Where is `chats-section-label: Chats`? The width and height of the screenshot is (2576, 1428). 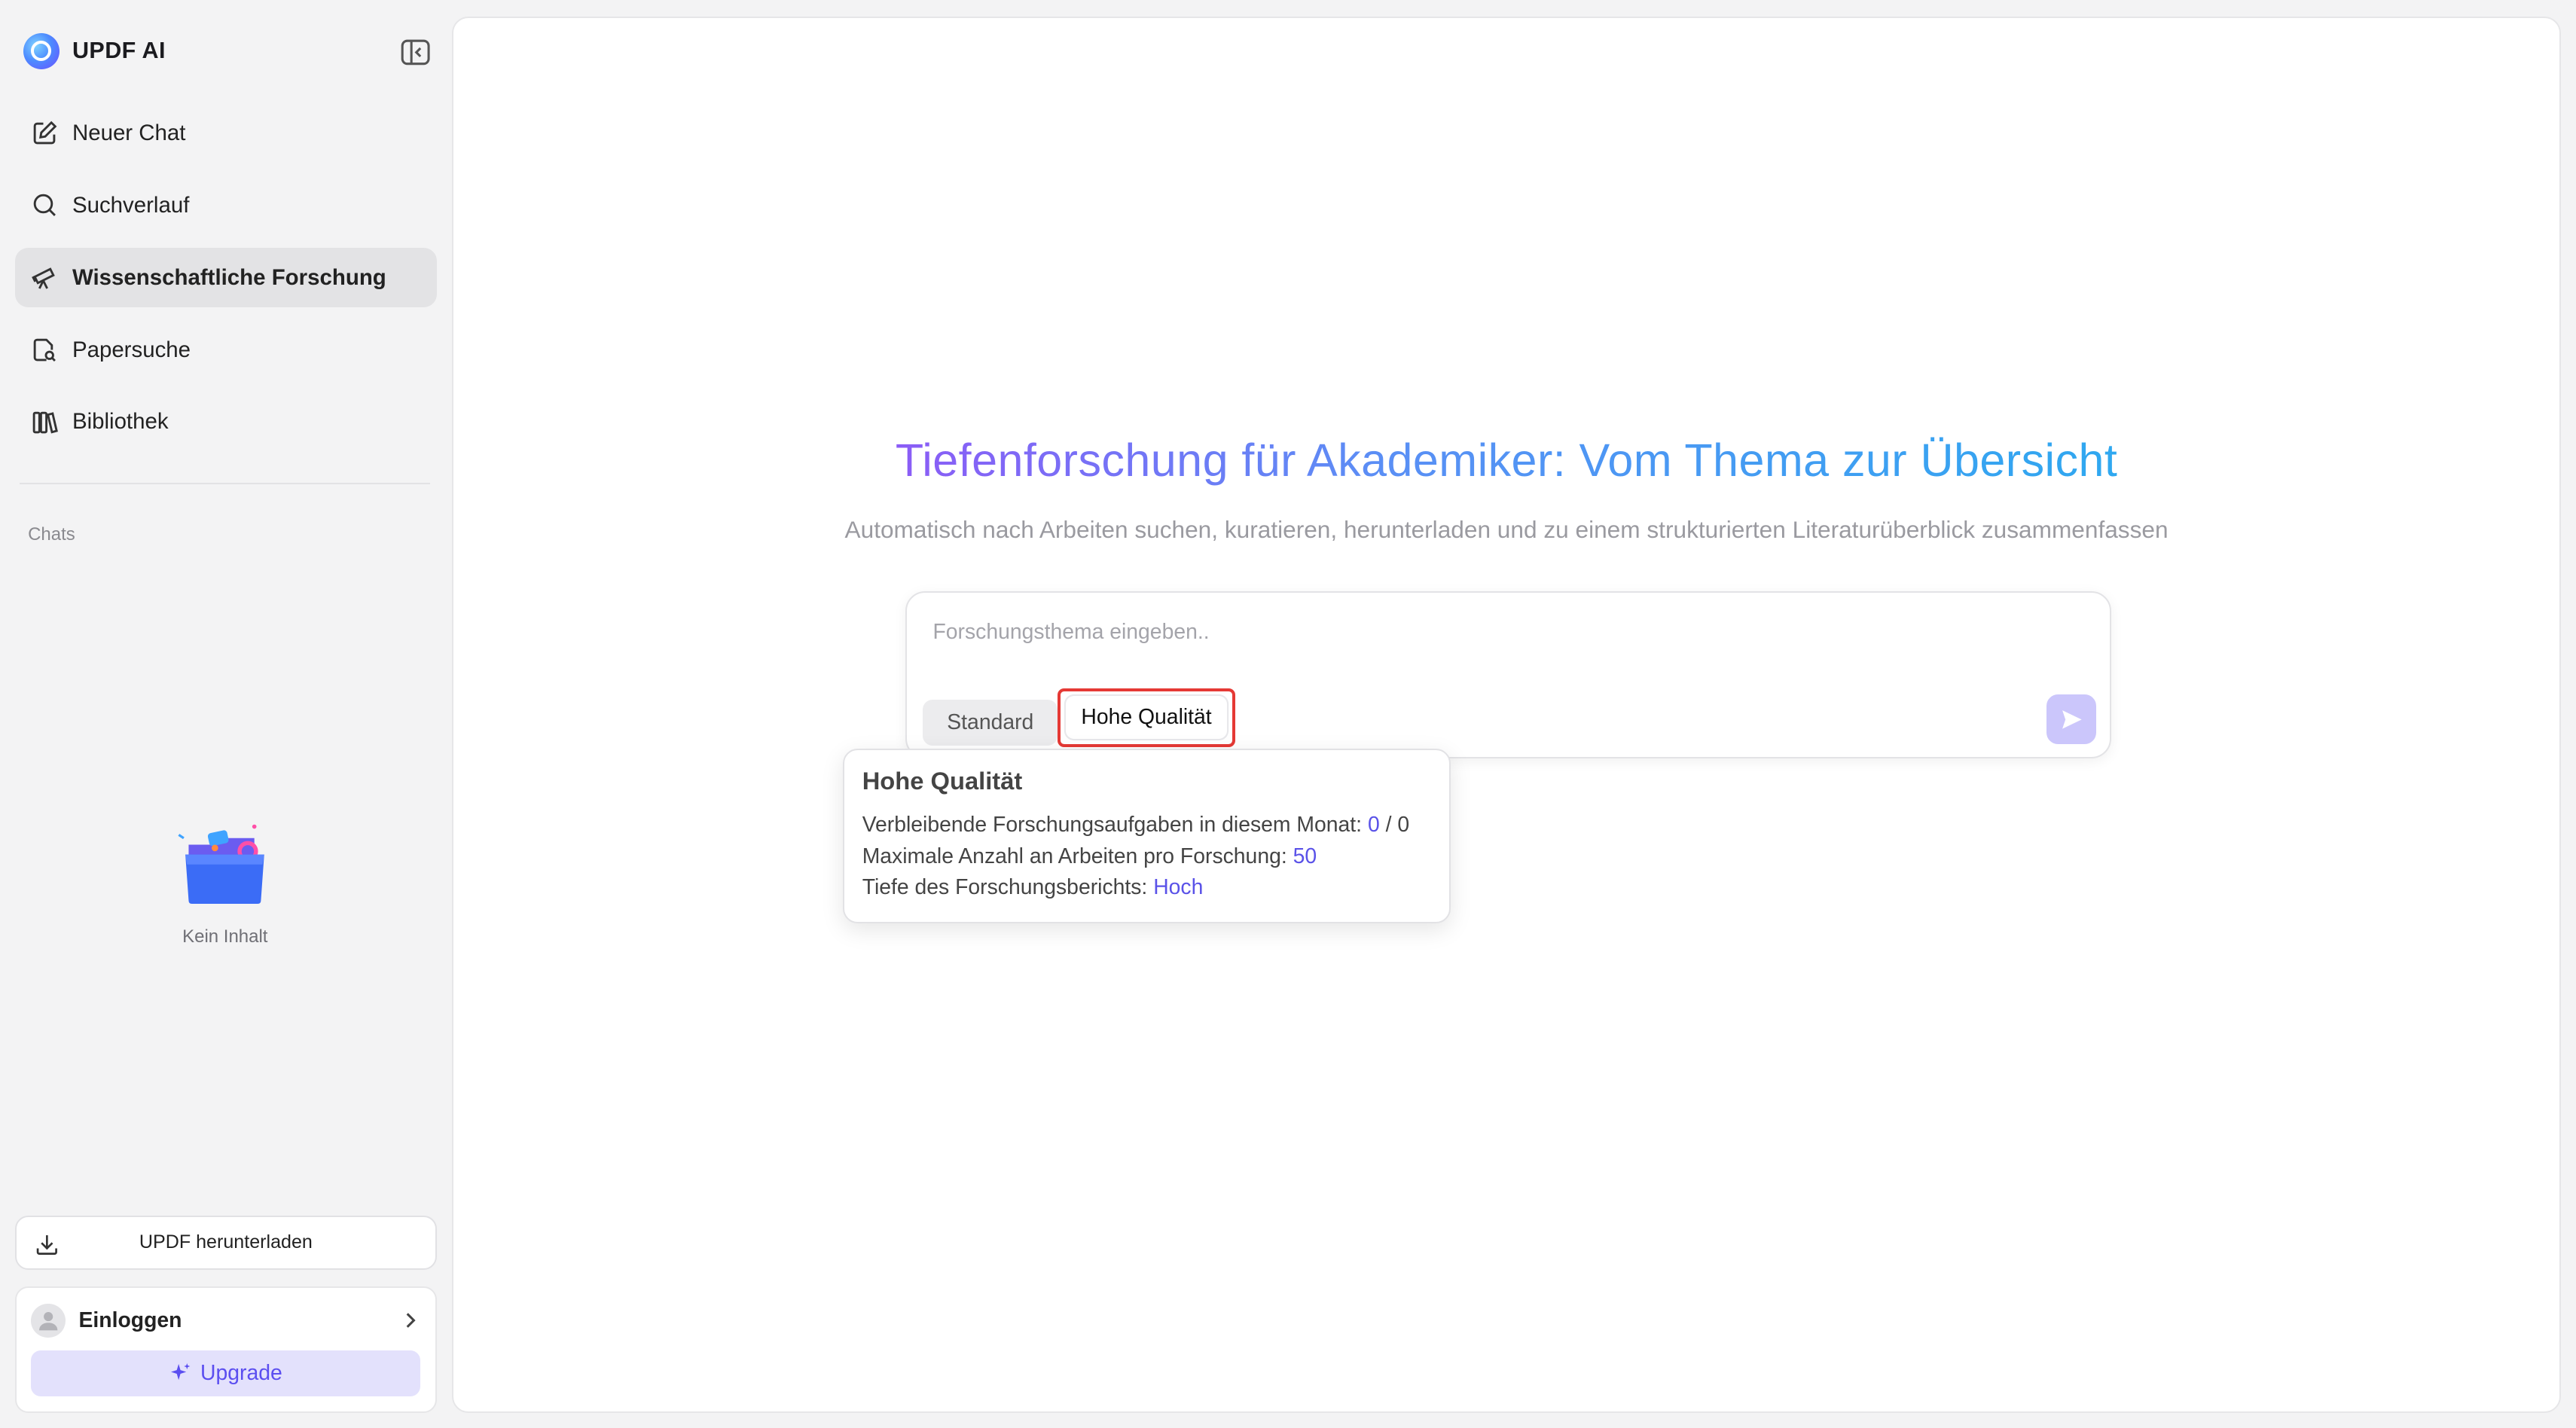
chats-section-label: Chats is located at coordinates (52, 534).